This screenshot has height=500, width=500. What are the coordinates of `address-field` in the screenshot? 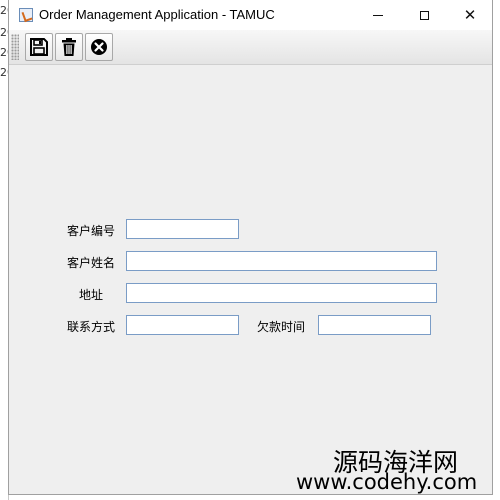 It's located at (281, 293).